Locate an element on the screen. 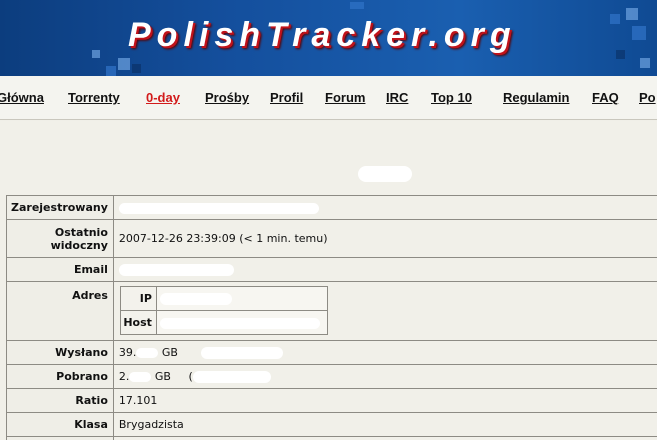  ratio-label: Ratio is located at coordinates (60, 400).